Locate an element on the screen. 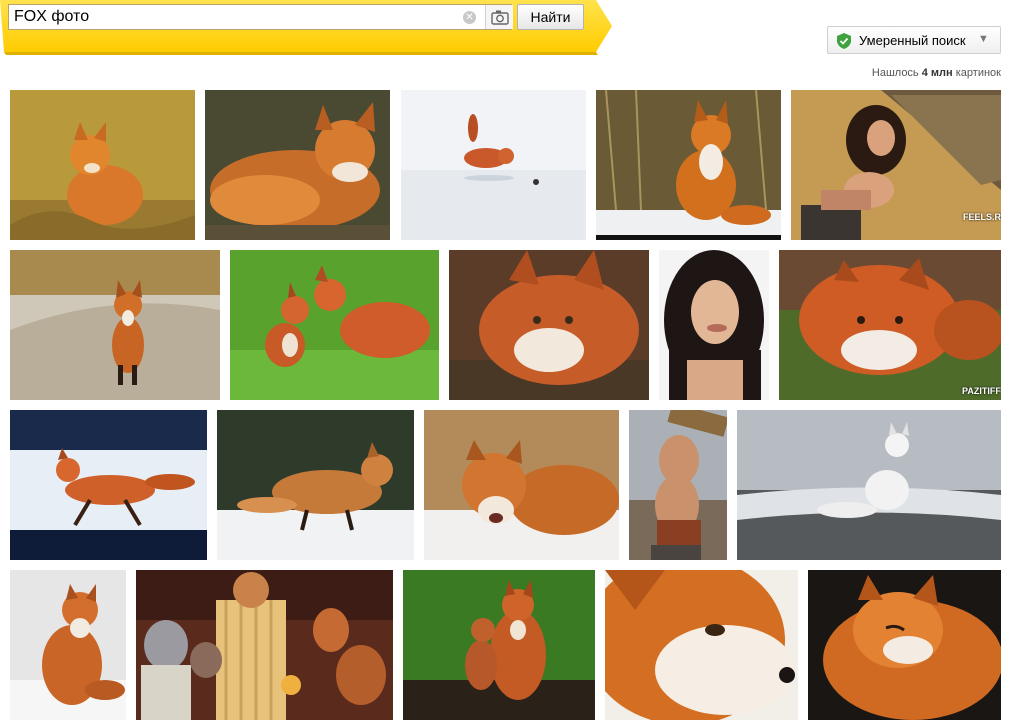  camera-icon is located at coordinates (500, 17).